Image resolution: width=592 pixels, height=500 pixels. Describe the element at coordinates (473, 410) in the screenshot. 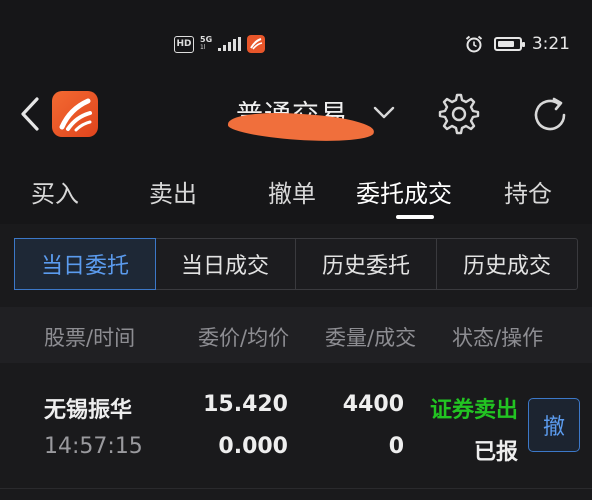

I see `order-side: 证券卖出` at that location.